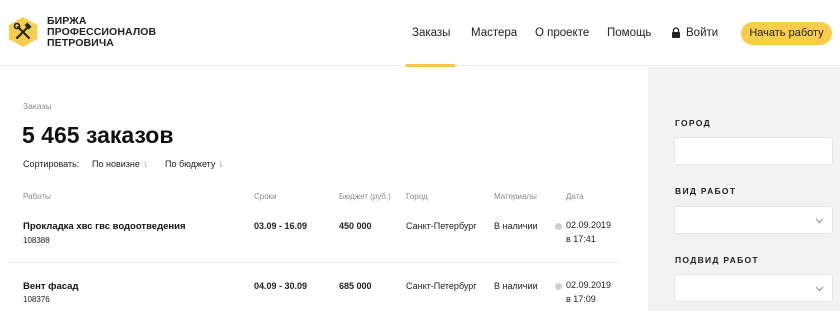  What do you see at coordinates (190, 164) in the screenshot?
I see `sort-option-label: По бюджету` at bounding box center [190, 164].